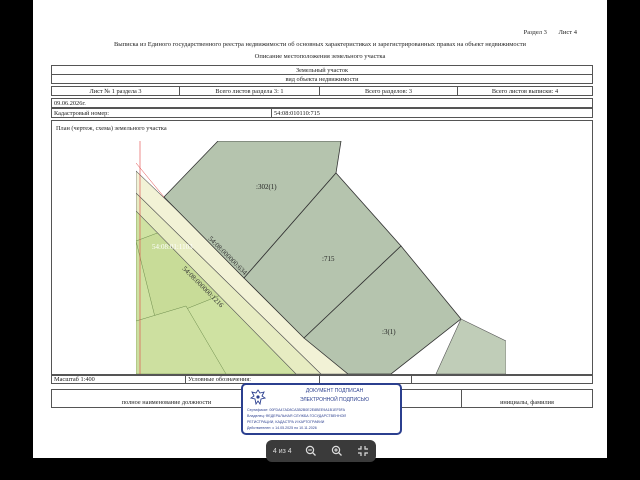 Image resolution: width=640 pixels, height=480 pixels. I want to click on header-section-sheet: Раздел 3 Лист 4, so click(550, 32).